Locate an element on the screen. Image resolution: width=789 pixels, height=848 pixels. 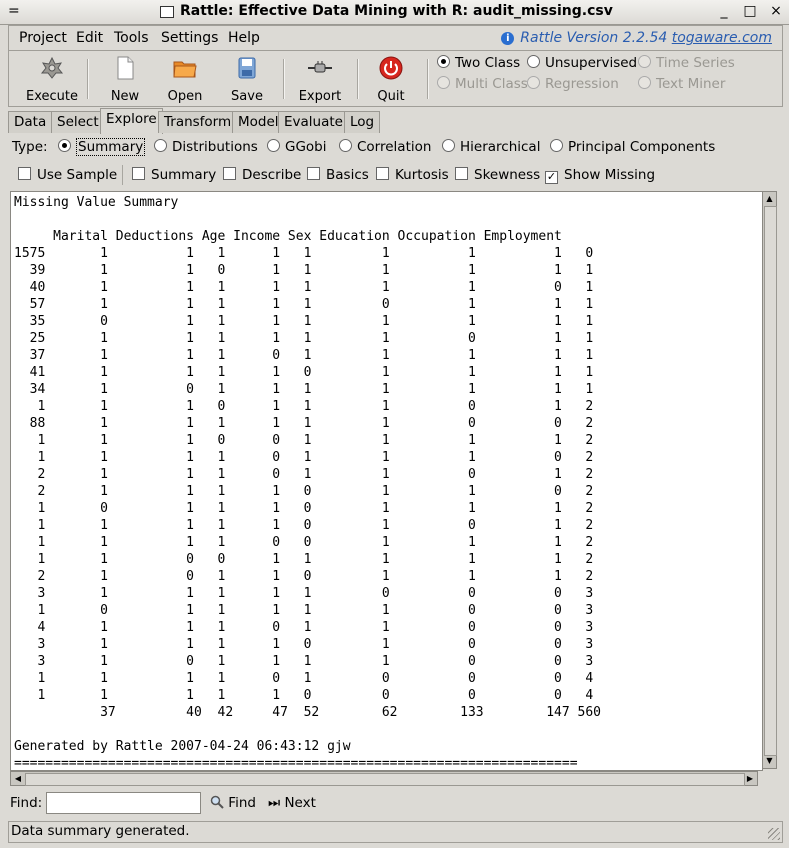
scroll-right-icon: ▶ is located at coordinates (750, 778).